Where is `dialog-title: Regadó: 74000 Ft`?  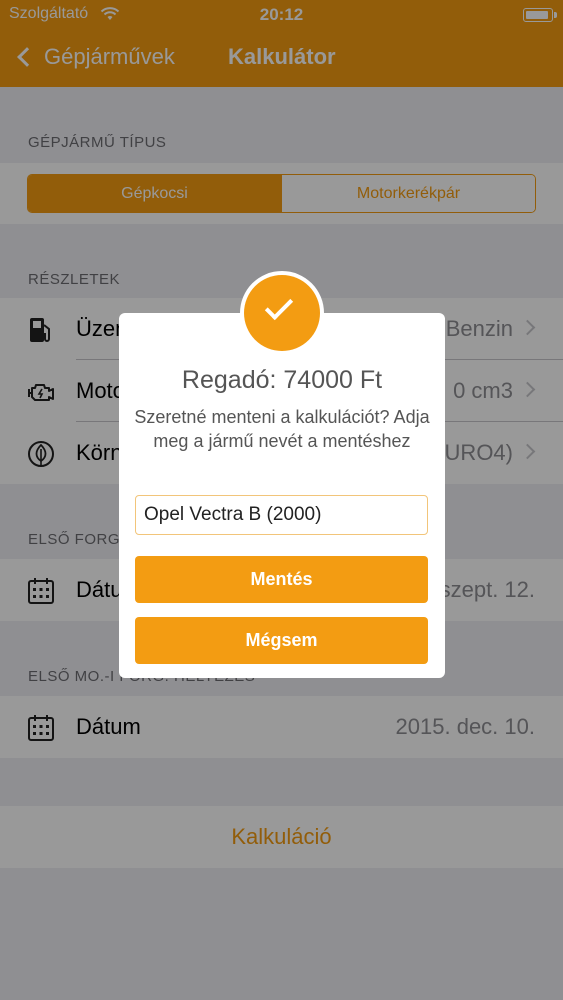
dialog-title: Regadó: 74000 Ft is located at coordinates (282, 380).